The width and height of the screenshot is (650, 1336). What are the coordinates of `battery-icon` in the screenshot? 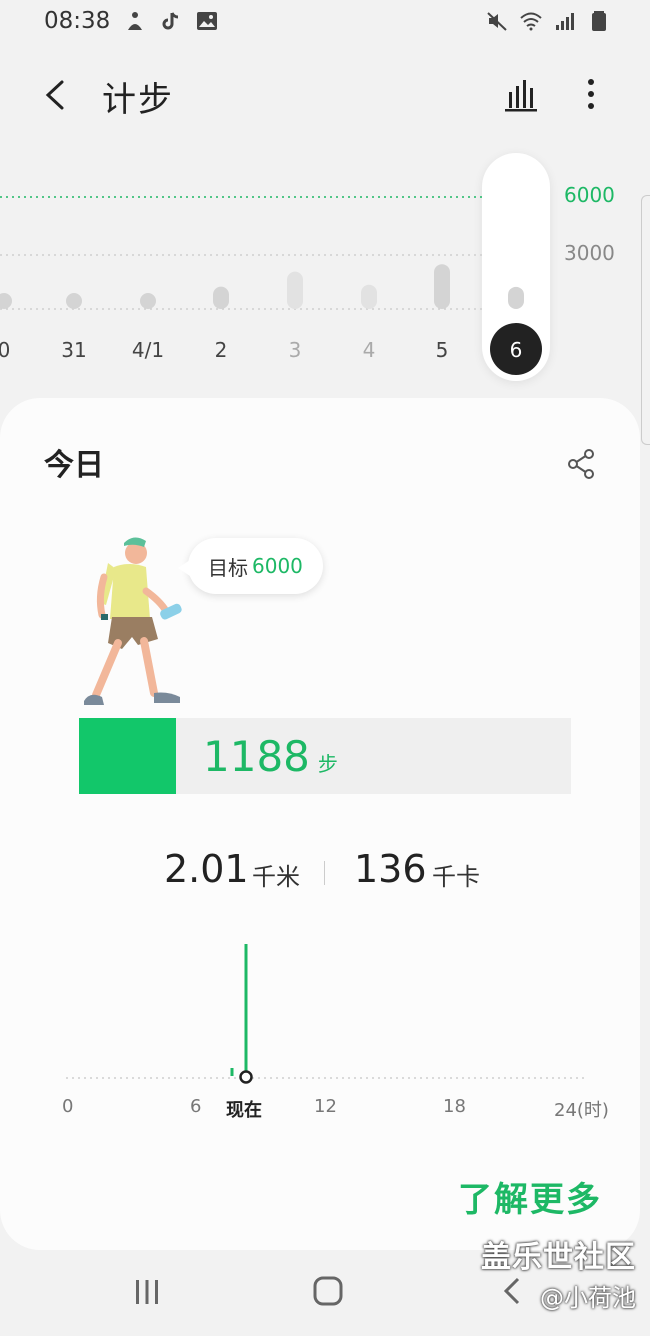 It's located at (599, 21).